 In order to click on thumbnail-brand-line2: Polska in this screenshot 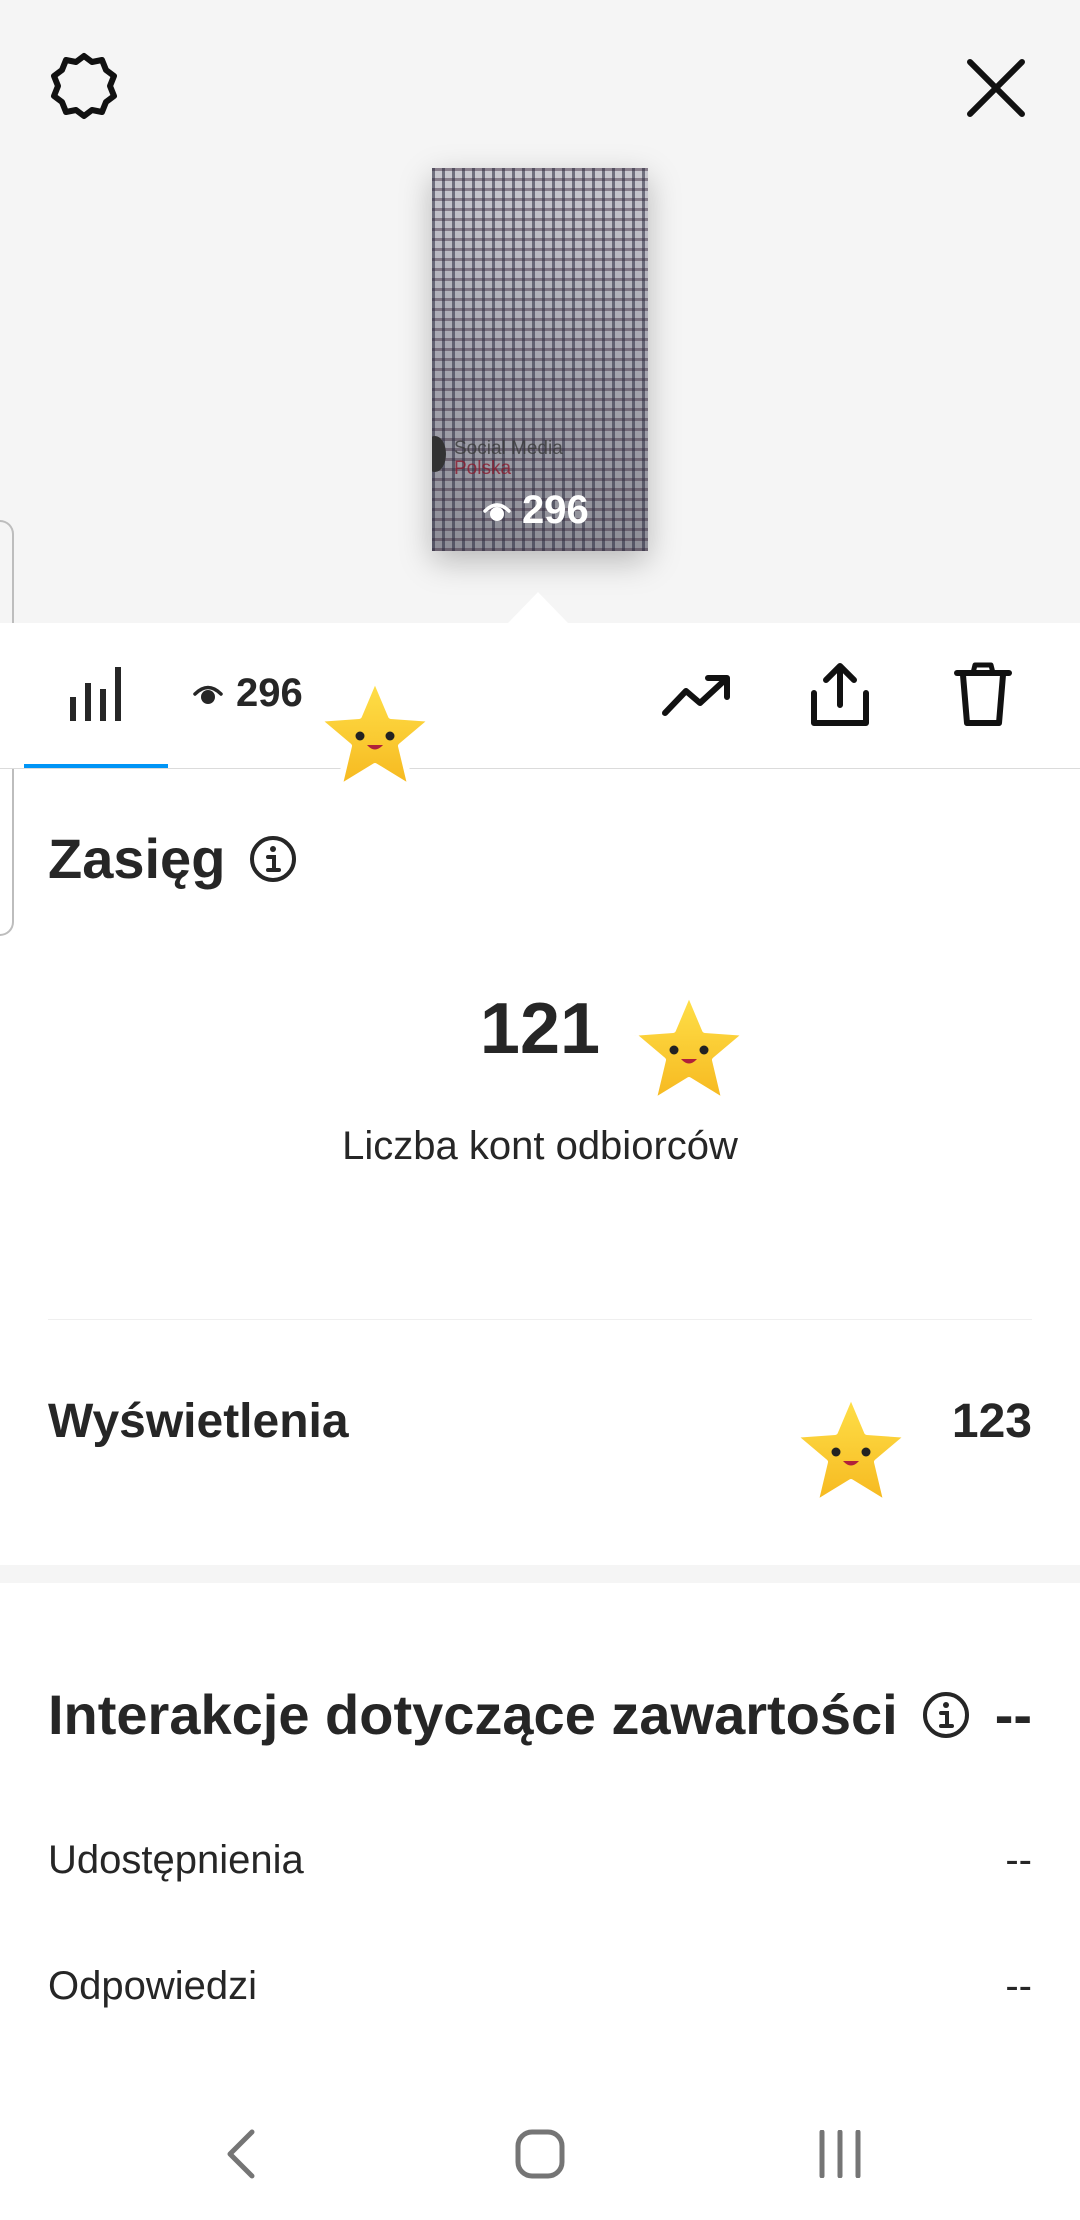, I will do `click(483, 468)`.